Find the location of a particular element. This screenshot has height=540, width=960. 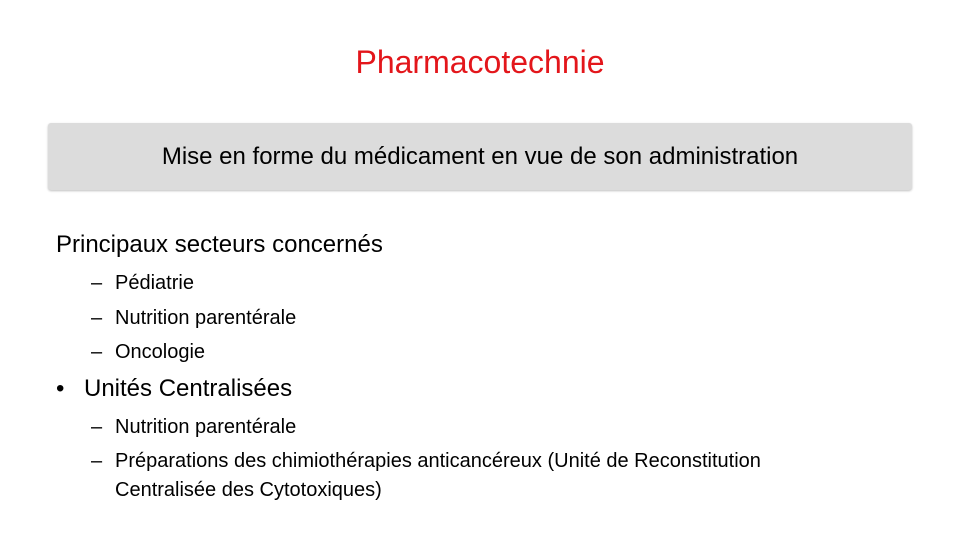

list-item-text: Pédiatrie is located at coordinates (154, 283).